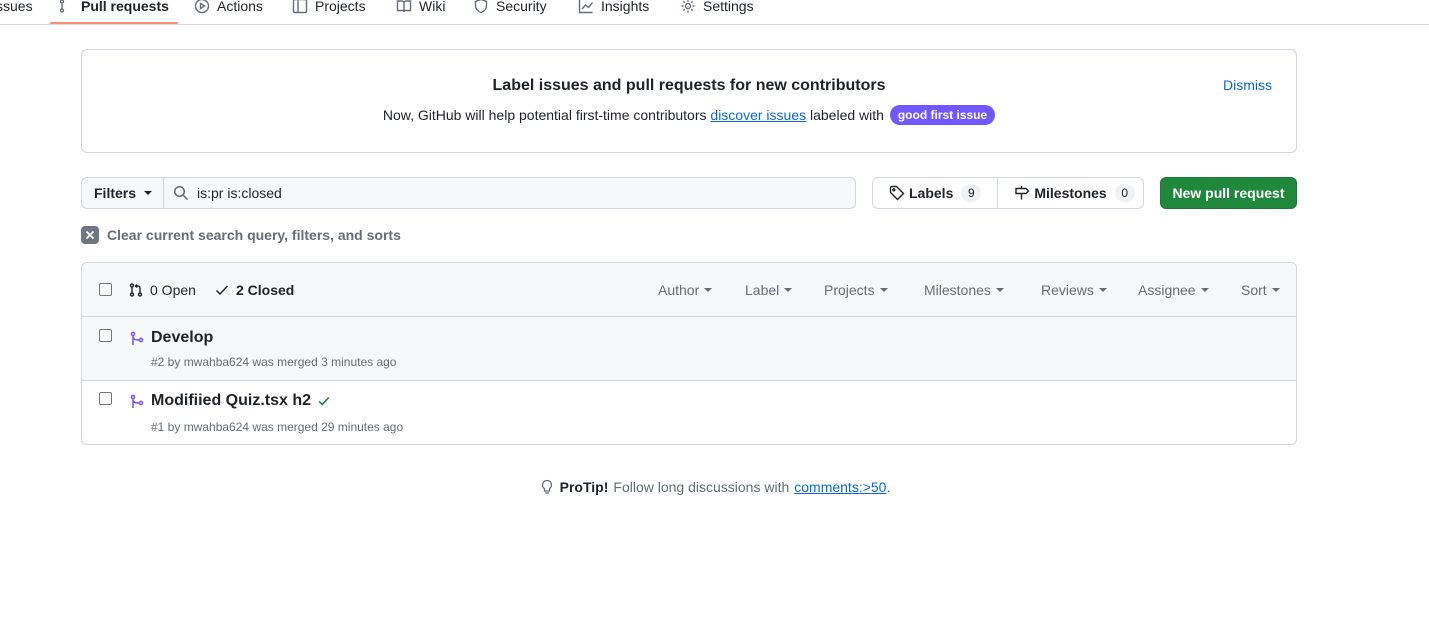  I want to click on closed-filter-link: 2 Closed, so click(254, 290).